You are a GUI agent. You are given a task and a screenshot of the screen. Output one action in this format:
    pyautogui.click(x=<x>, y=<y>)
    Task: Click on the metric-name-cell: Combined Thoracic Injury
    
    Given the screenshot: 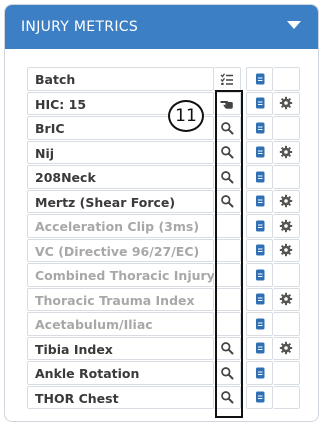 What is the action you would take?
    pyautogui.click(x=121, y=275)
    